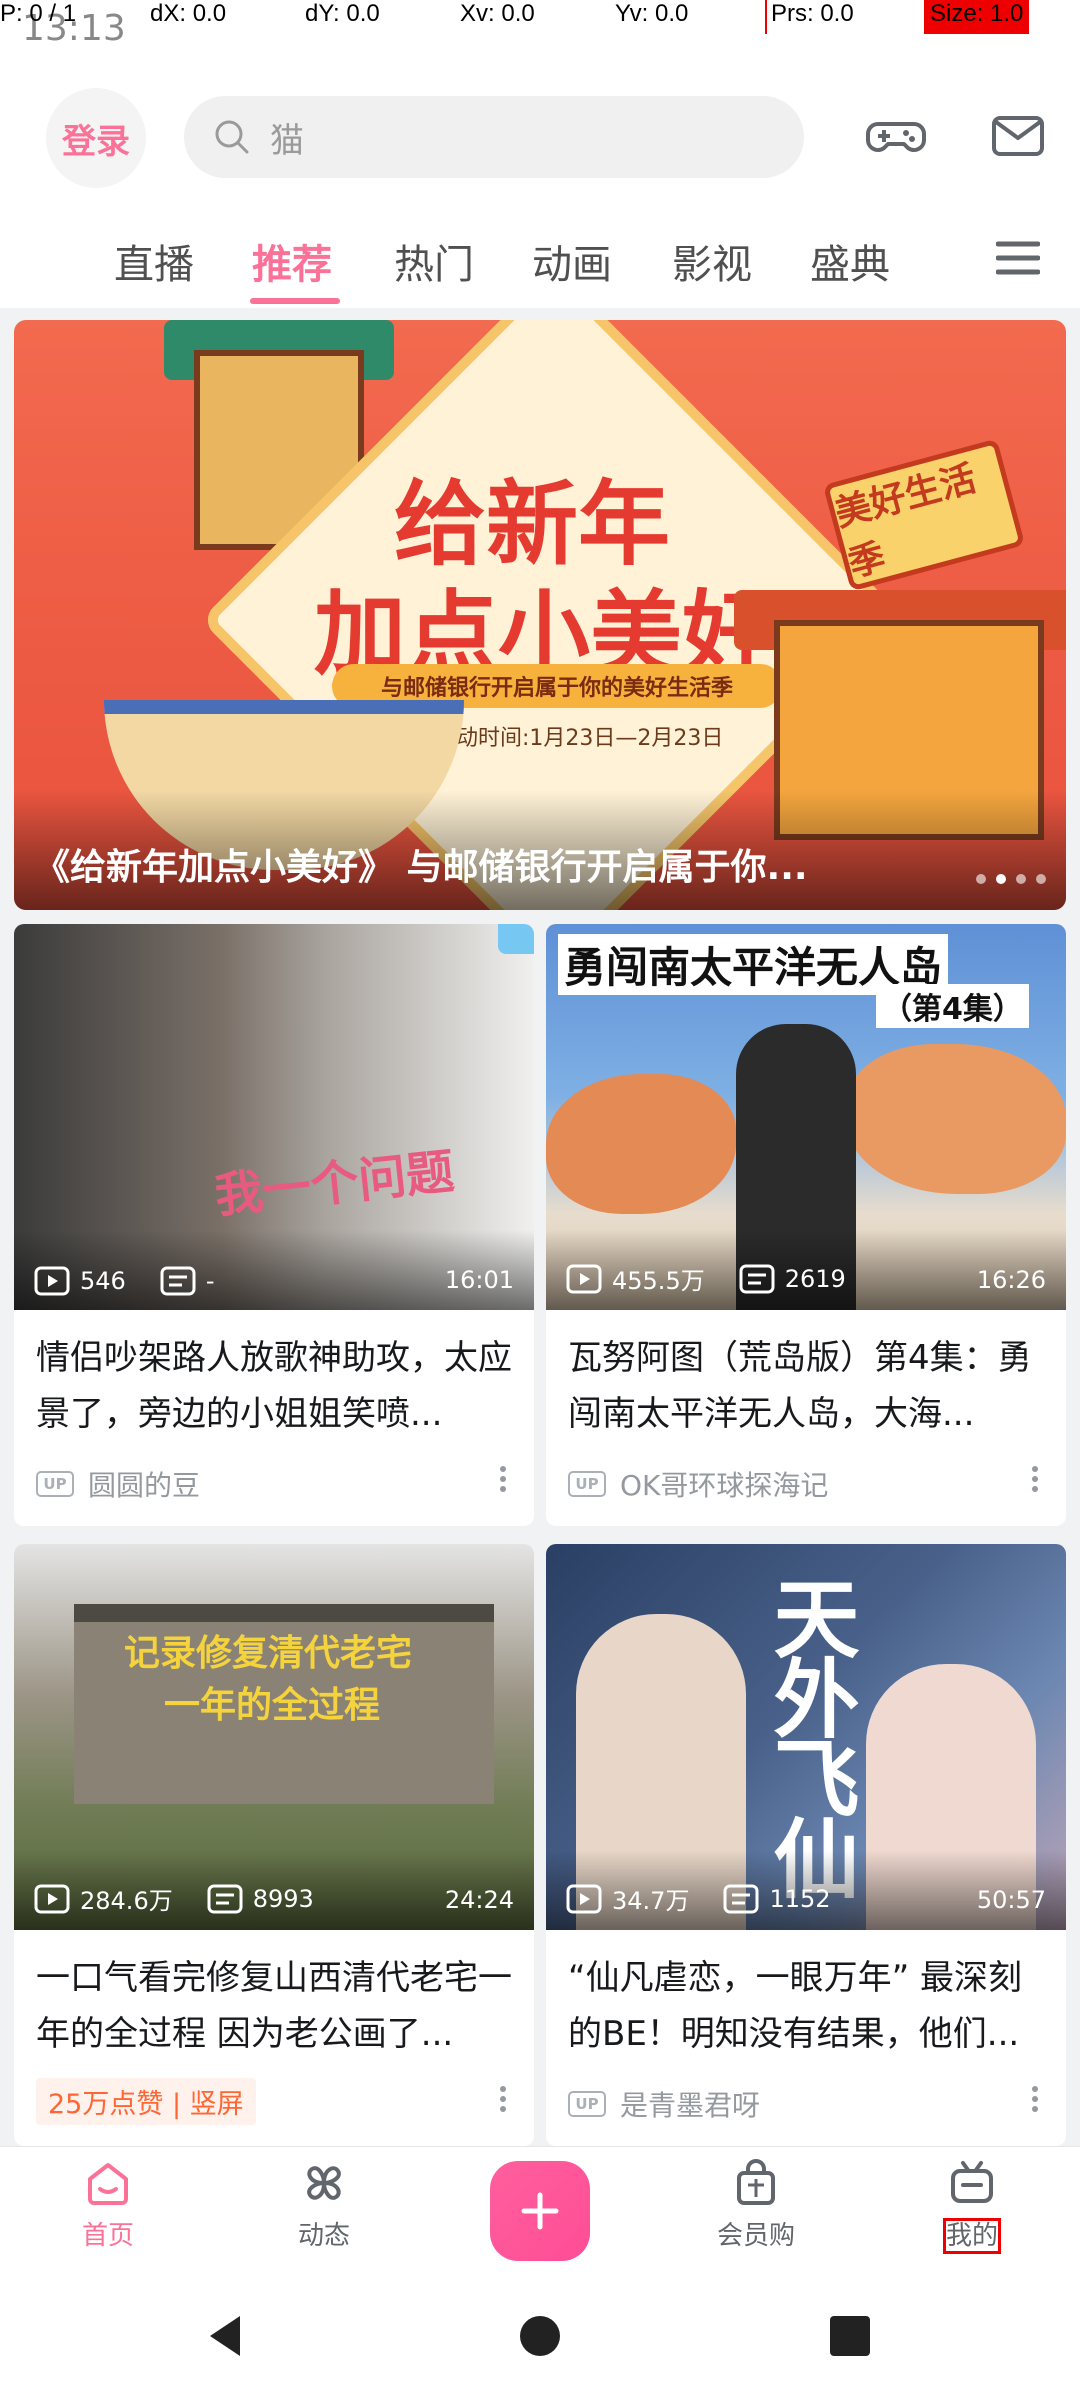 The image size is (1080, 2400). Describe the element at coordinates (641, 1144) in the screenshot. I see `conch-shell-left` at that location.